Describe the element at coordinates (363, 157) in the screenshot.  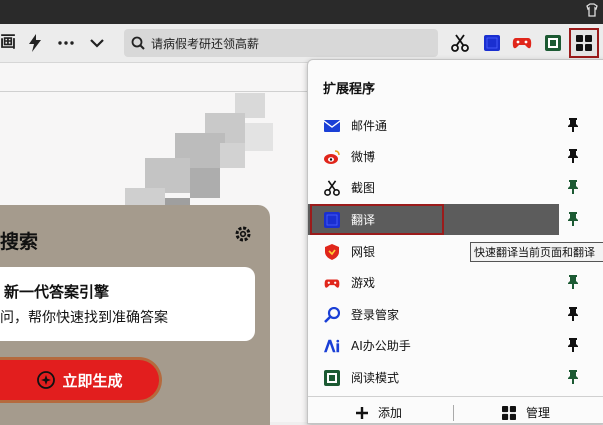
I see `extension-label: 微博` at that location.